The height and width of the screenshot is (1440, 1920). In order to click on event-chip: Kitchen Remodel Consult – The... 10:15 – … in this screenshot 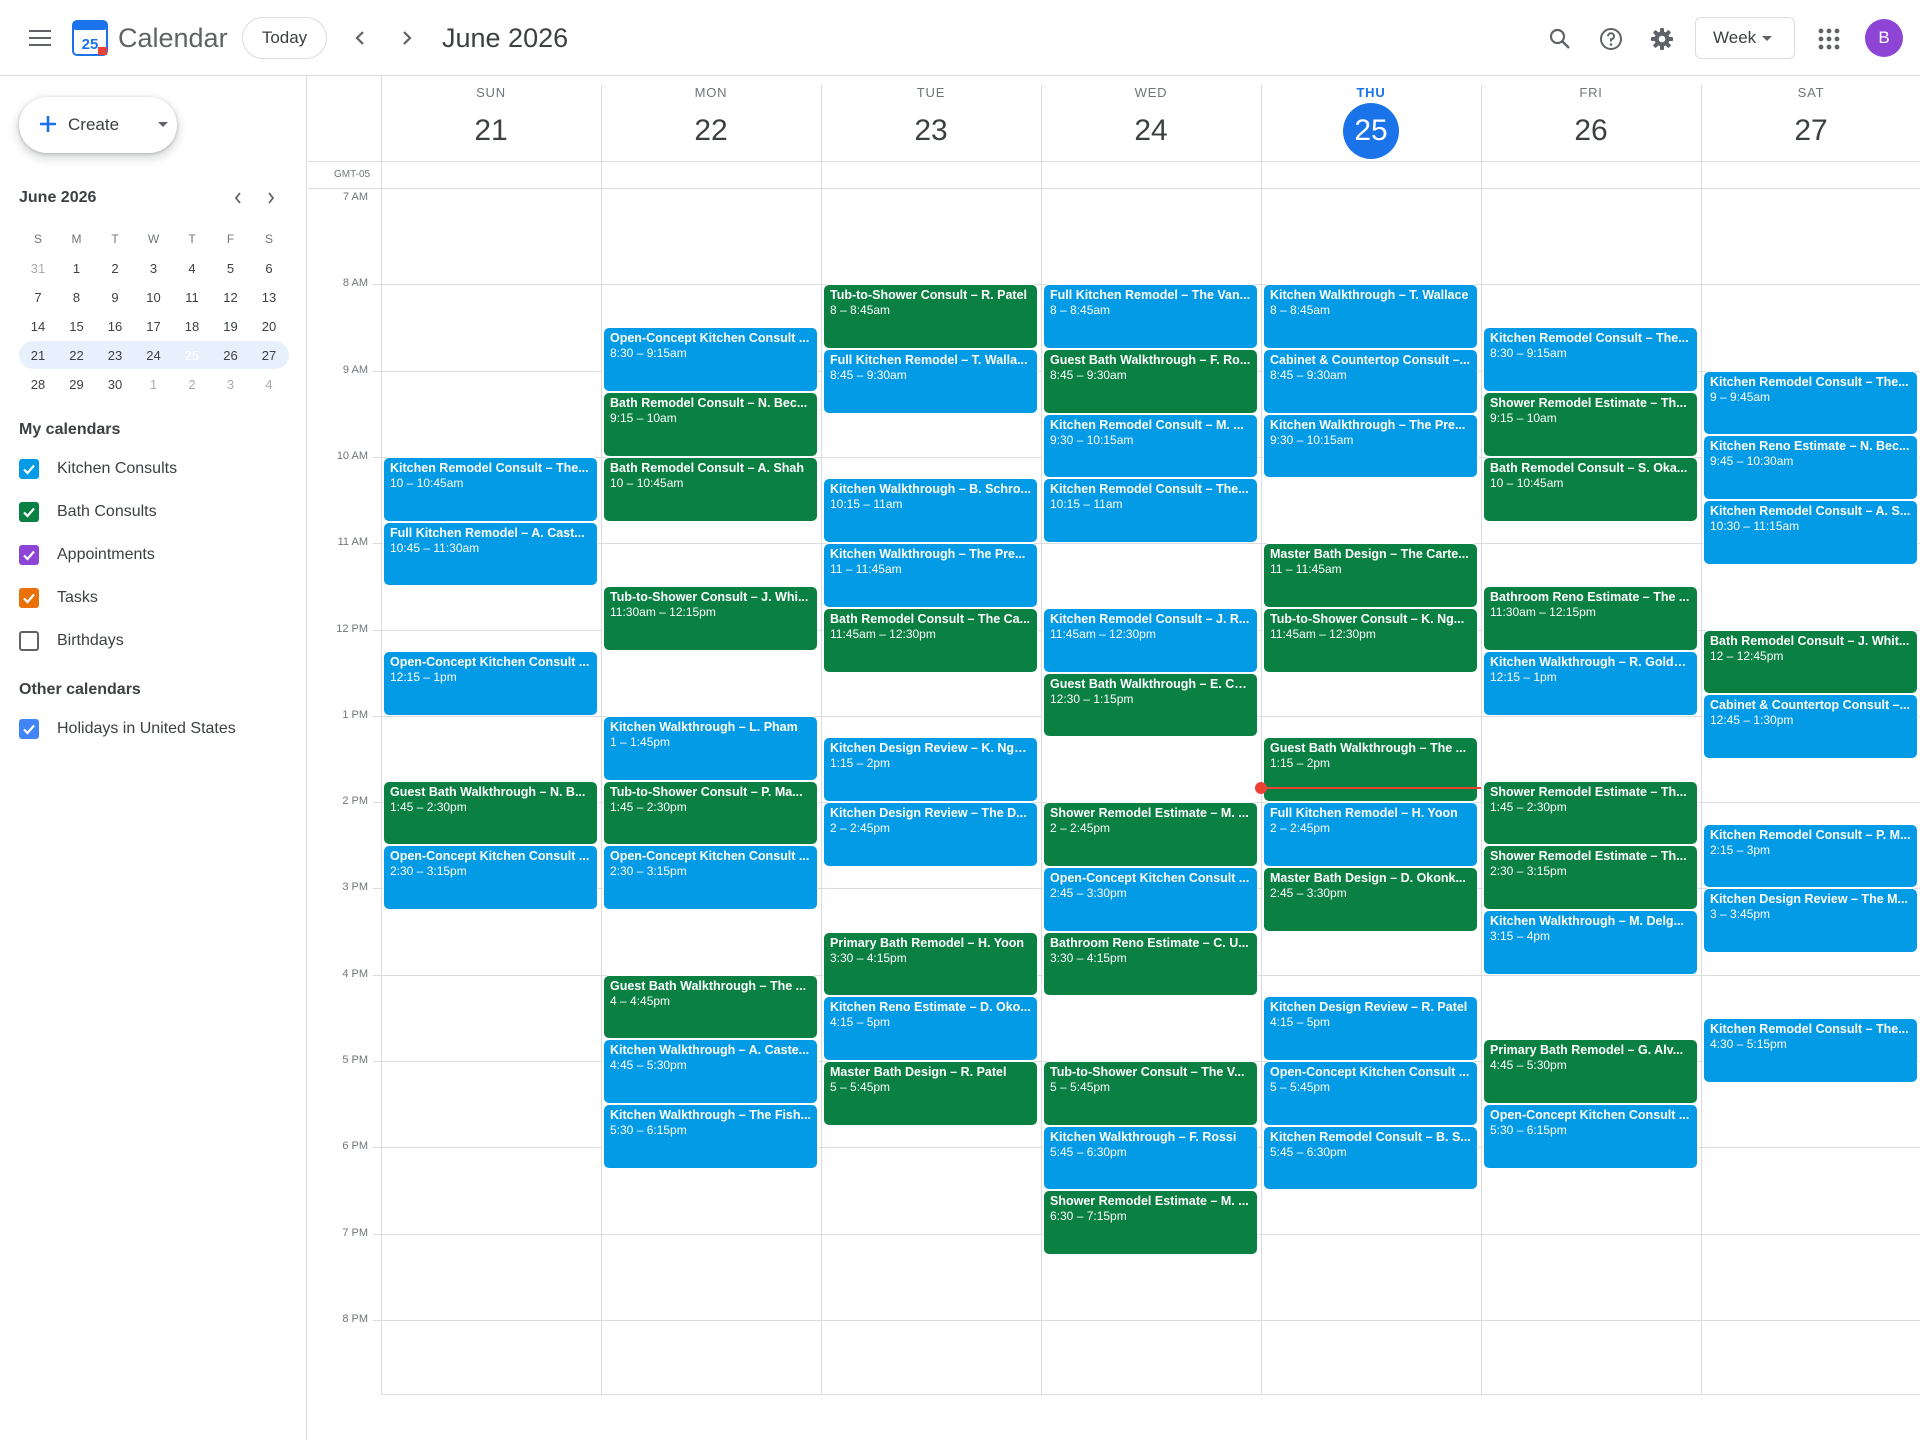, I will do `click(1150, 511)`.